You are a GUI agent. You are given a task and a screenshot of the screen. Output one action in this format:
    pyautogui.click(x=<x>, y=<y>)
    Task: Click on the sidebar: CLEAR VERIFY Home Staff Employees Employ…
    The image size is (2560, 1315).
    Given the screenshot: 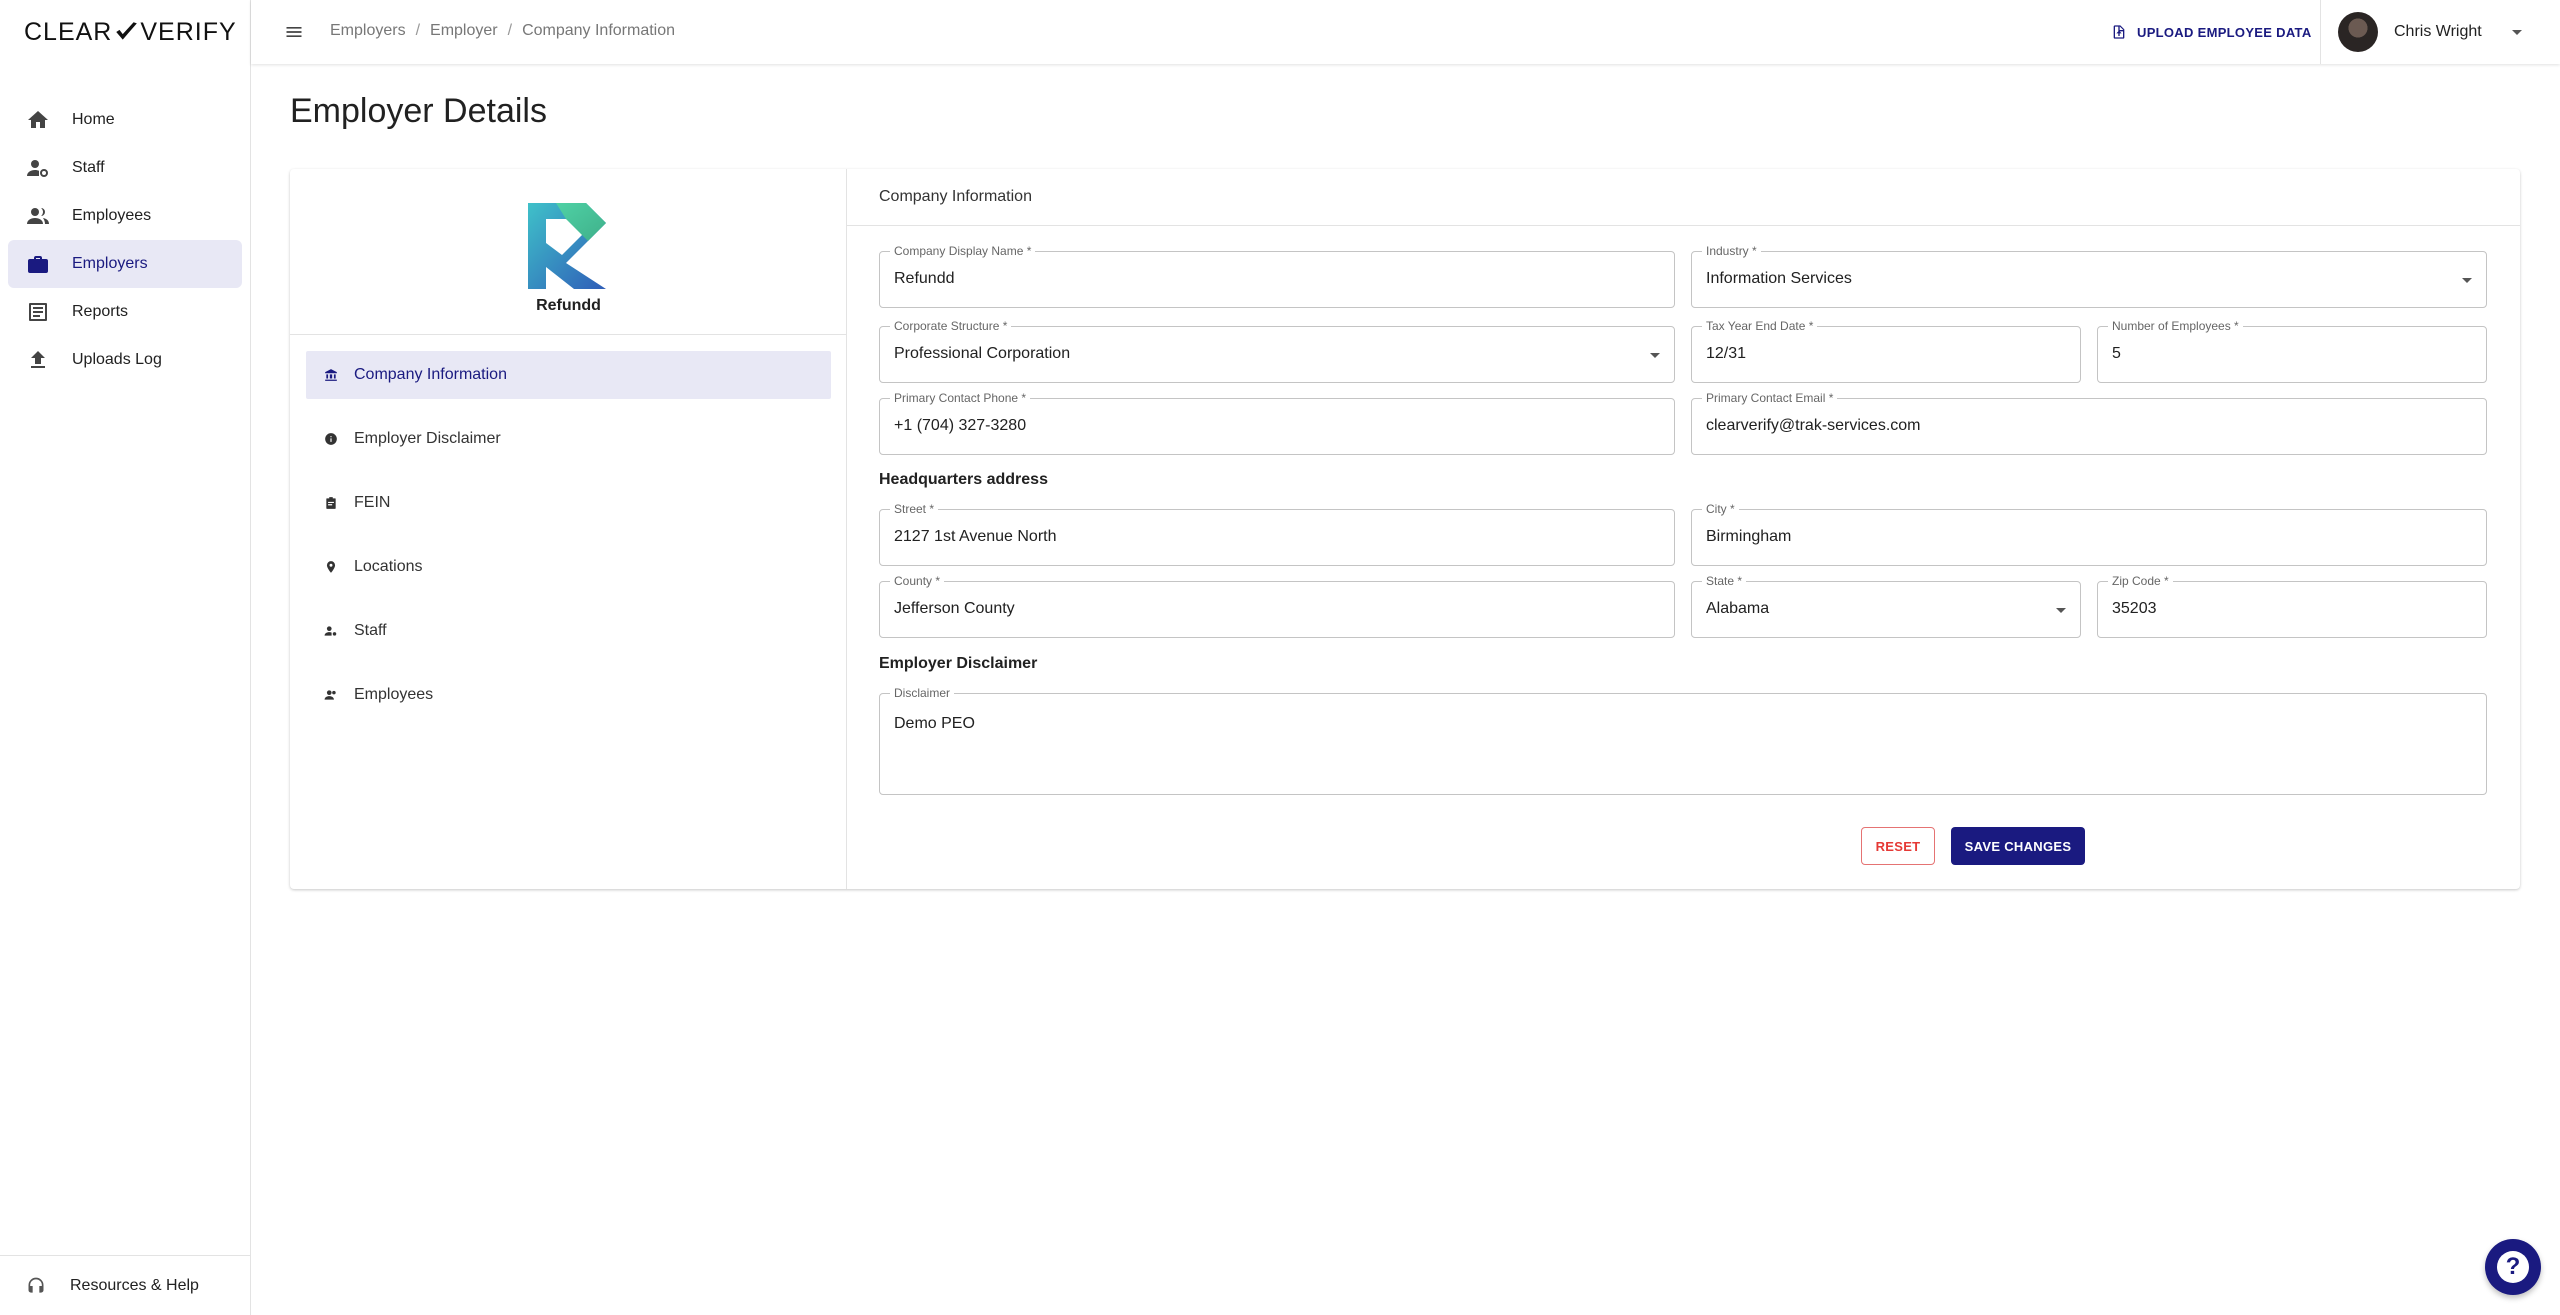 What is the action you would take?
    pyautogui.click(x=125, y=657)
    